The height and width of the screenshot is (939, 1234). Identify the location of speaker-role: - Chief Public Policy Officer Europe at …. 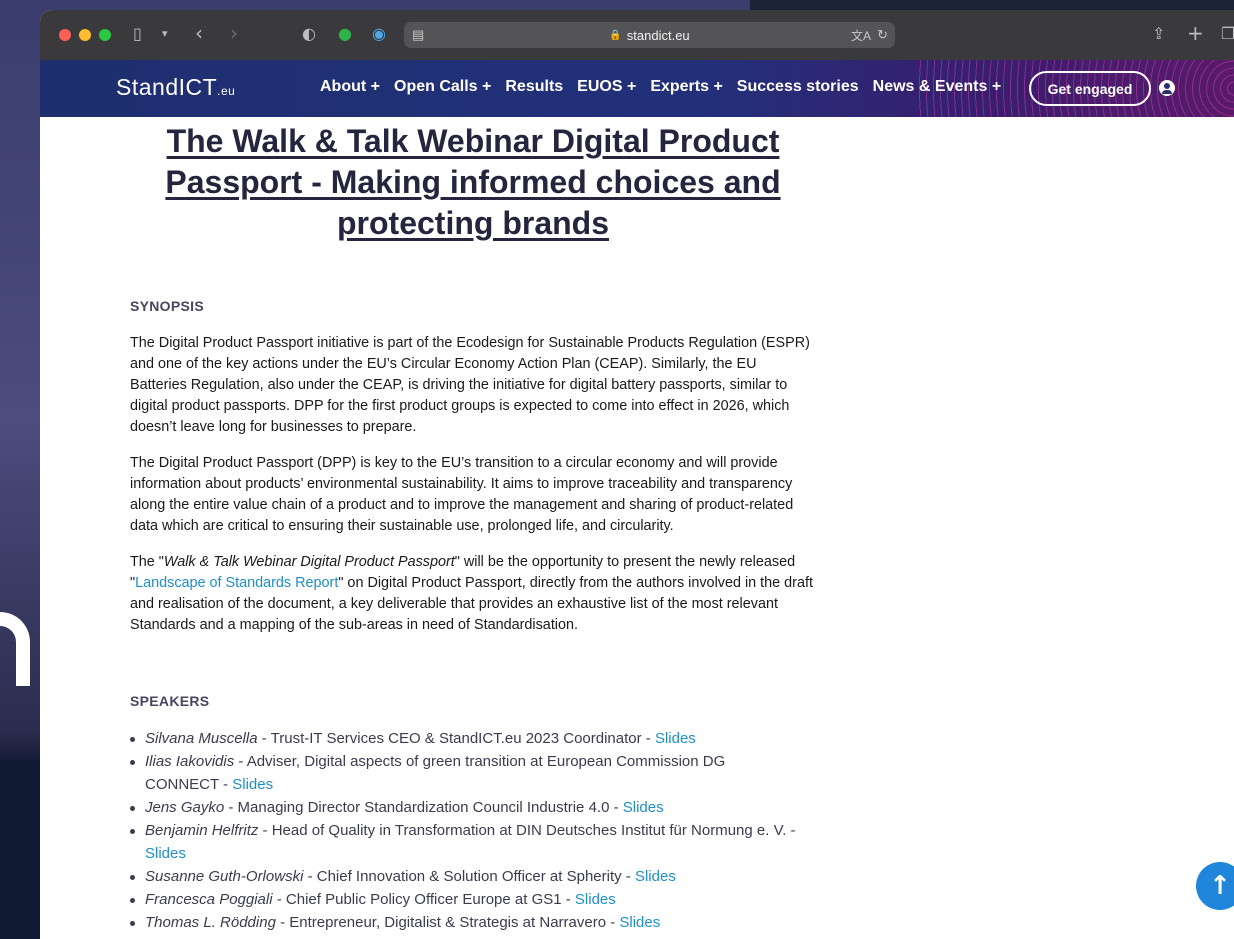
(423, 899).